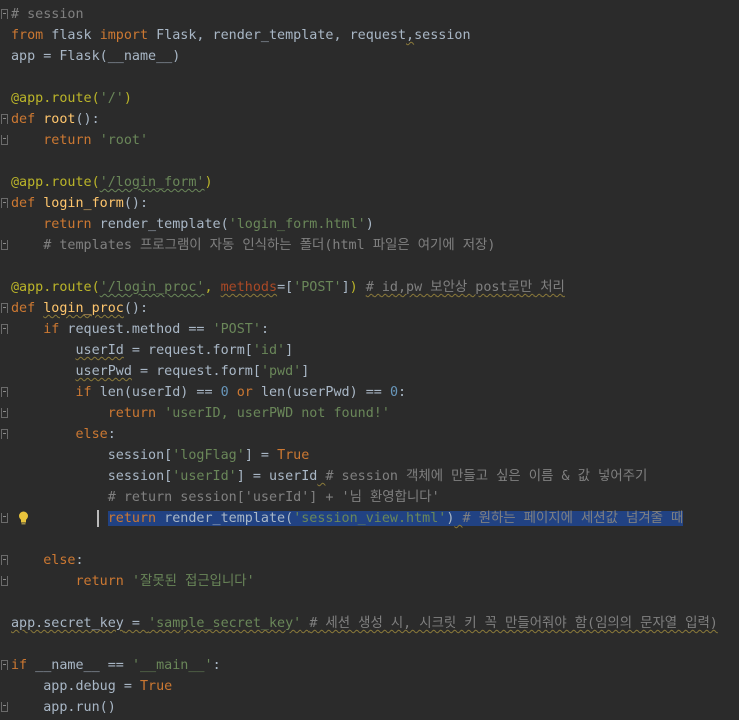  What do you see at coordinates (200, 413) in the screenshot?
I see `code-text: return 'userID, userPWD not found!'` at bounding box center [200, 413].